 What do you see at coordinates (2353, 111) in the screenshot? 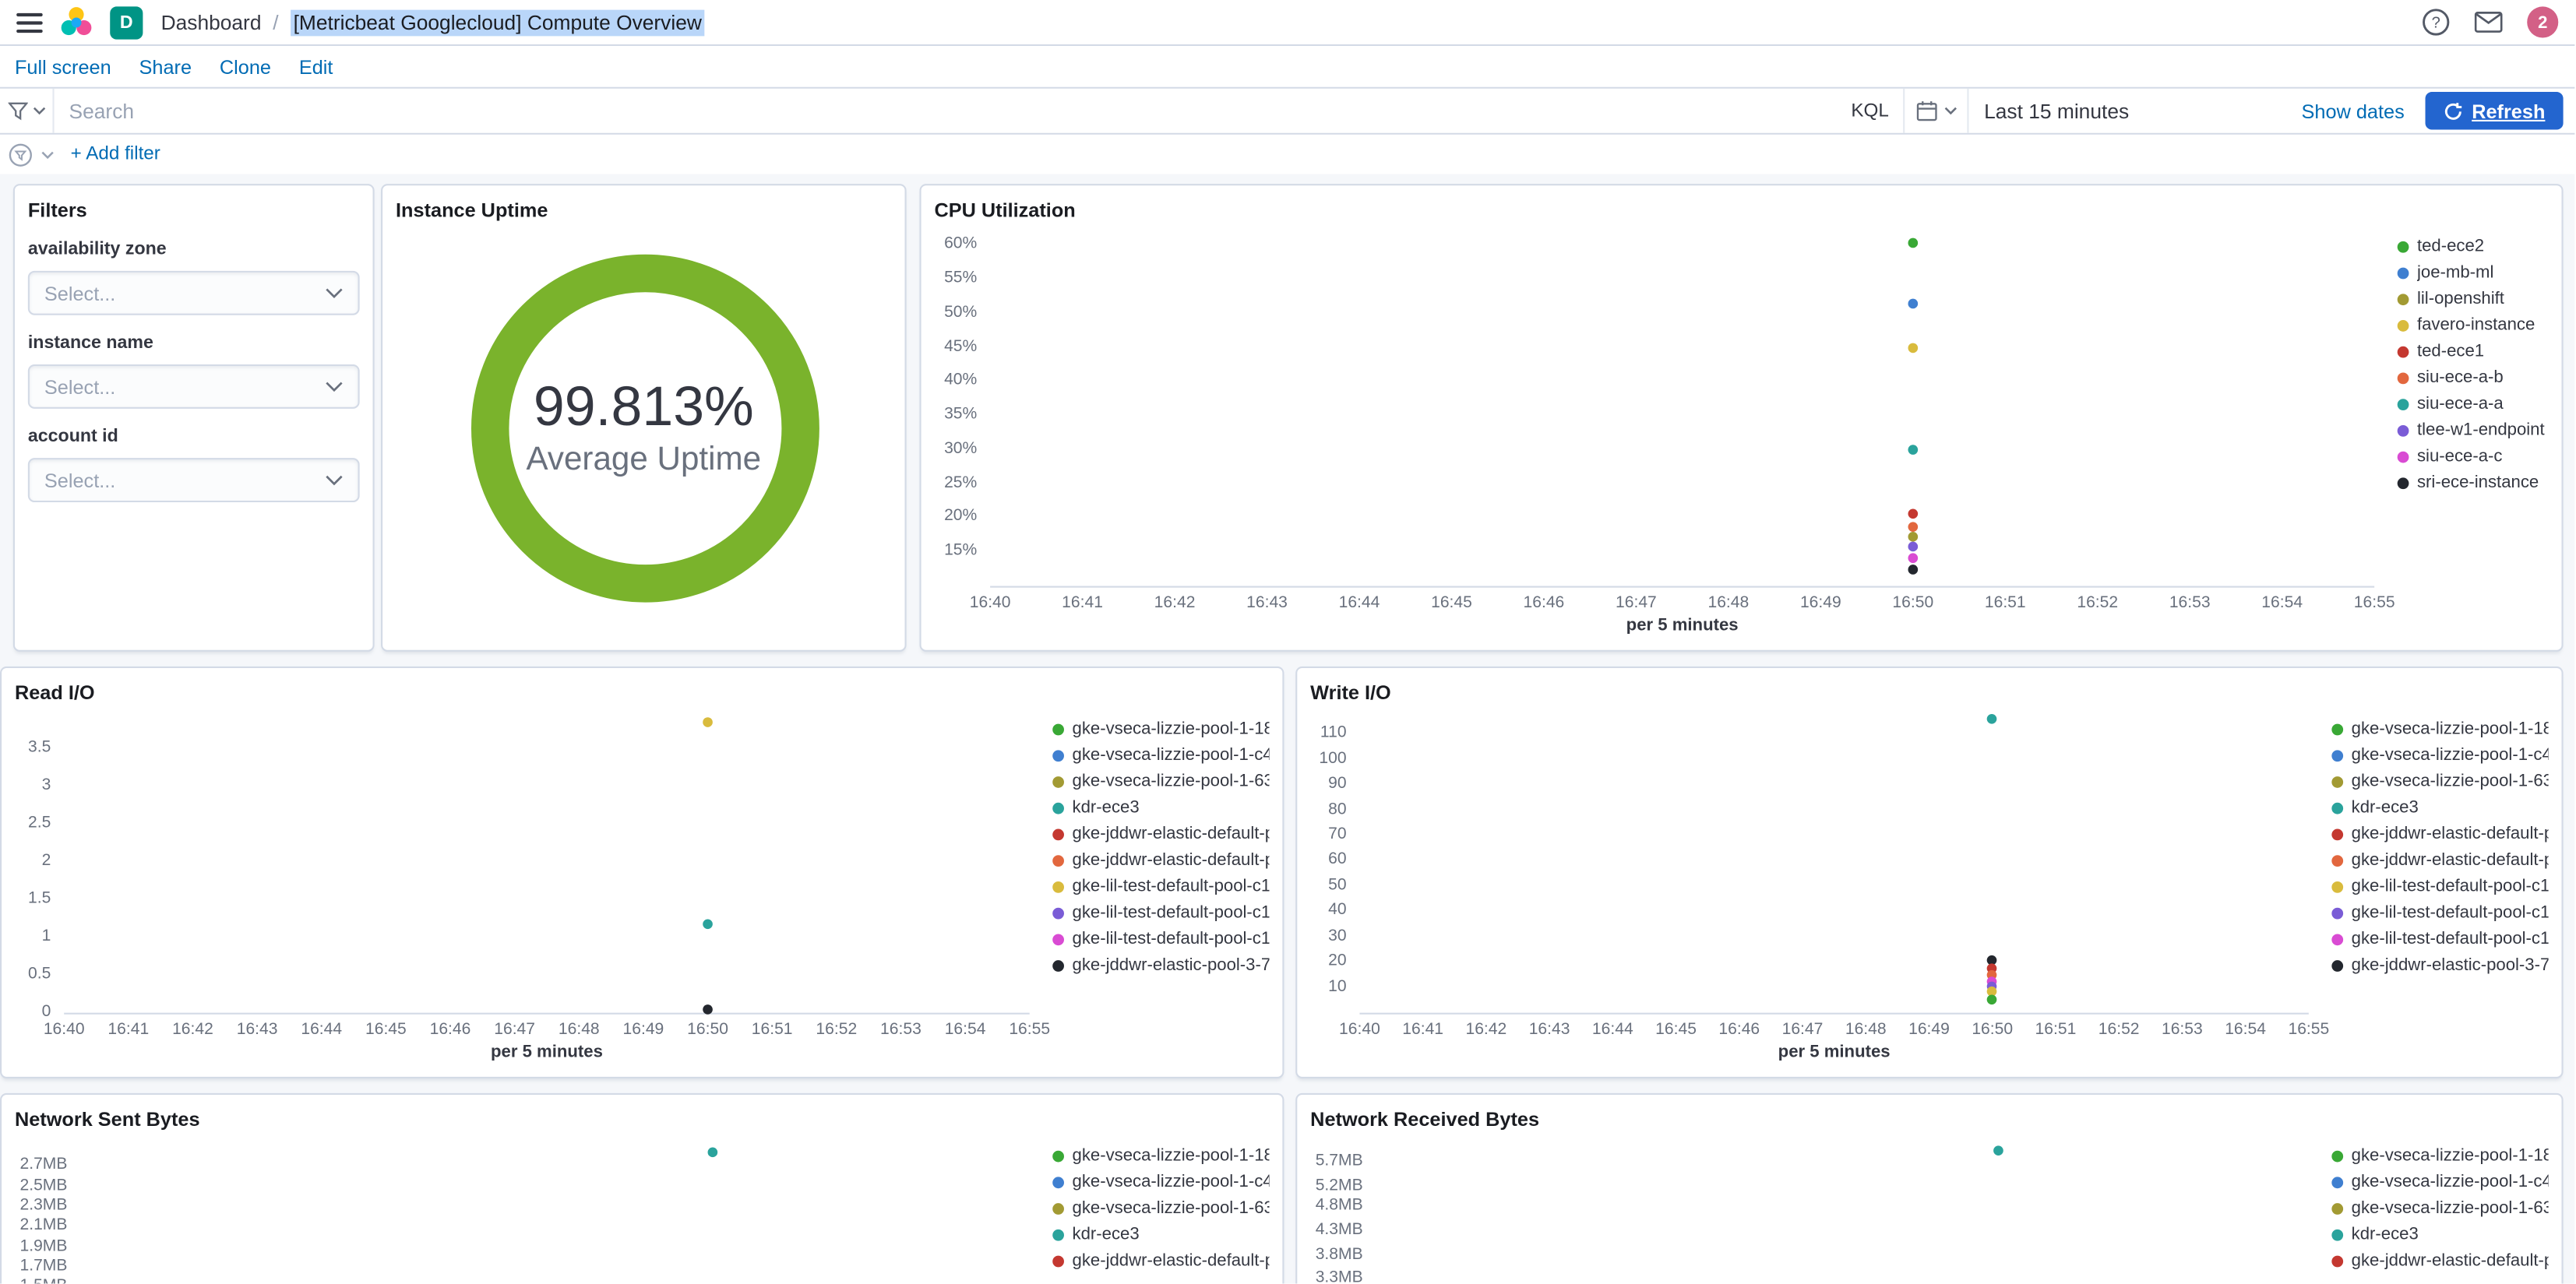
I see `show-dates-link: Show dates` at bounding box center [2353, 111].